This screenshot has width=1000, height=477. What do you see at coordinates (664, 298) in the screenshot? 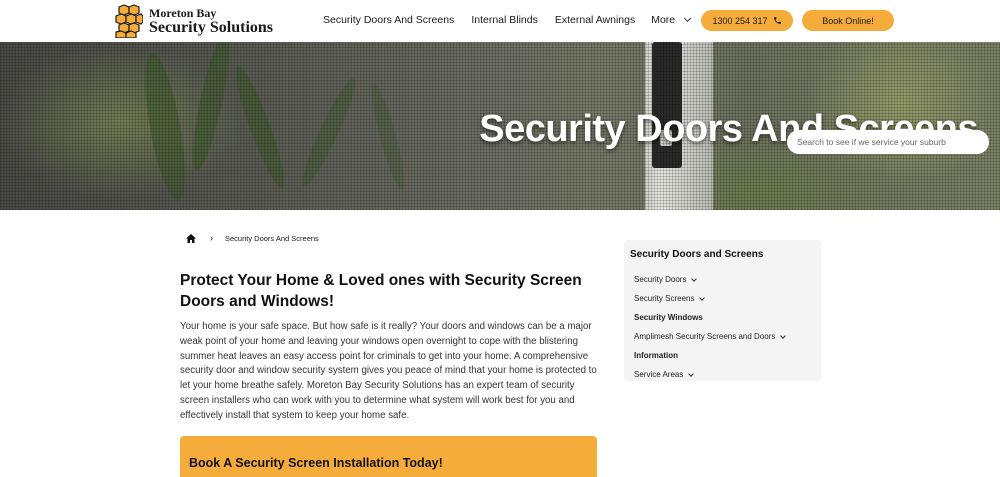
I see `sidebar-item-label: Security Screens` at bounding box center [664, 298].